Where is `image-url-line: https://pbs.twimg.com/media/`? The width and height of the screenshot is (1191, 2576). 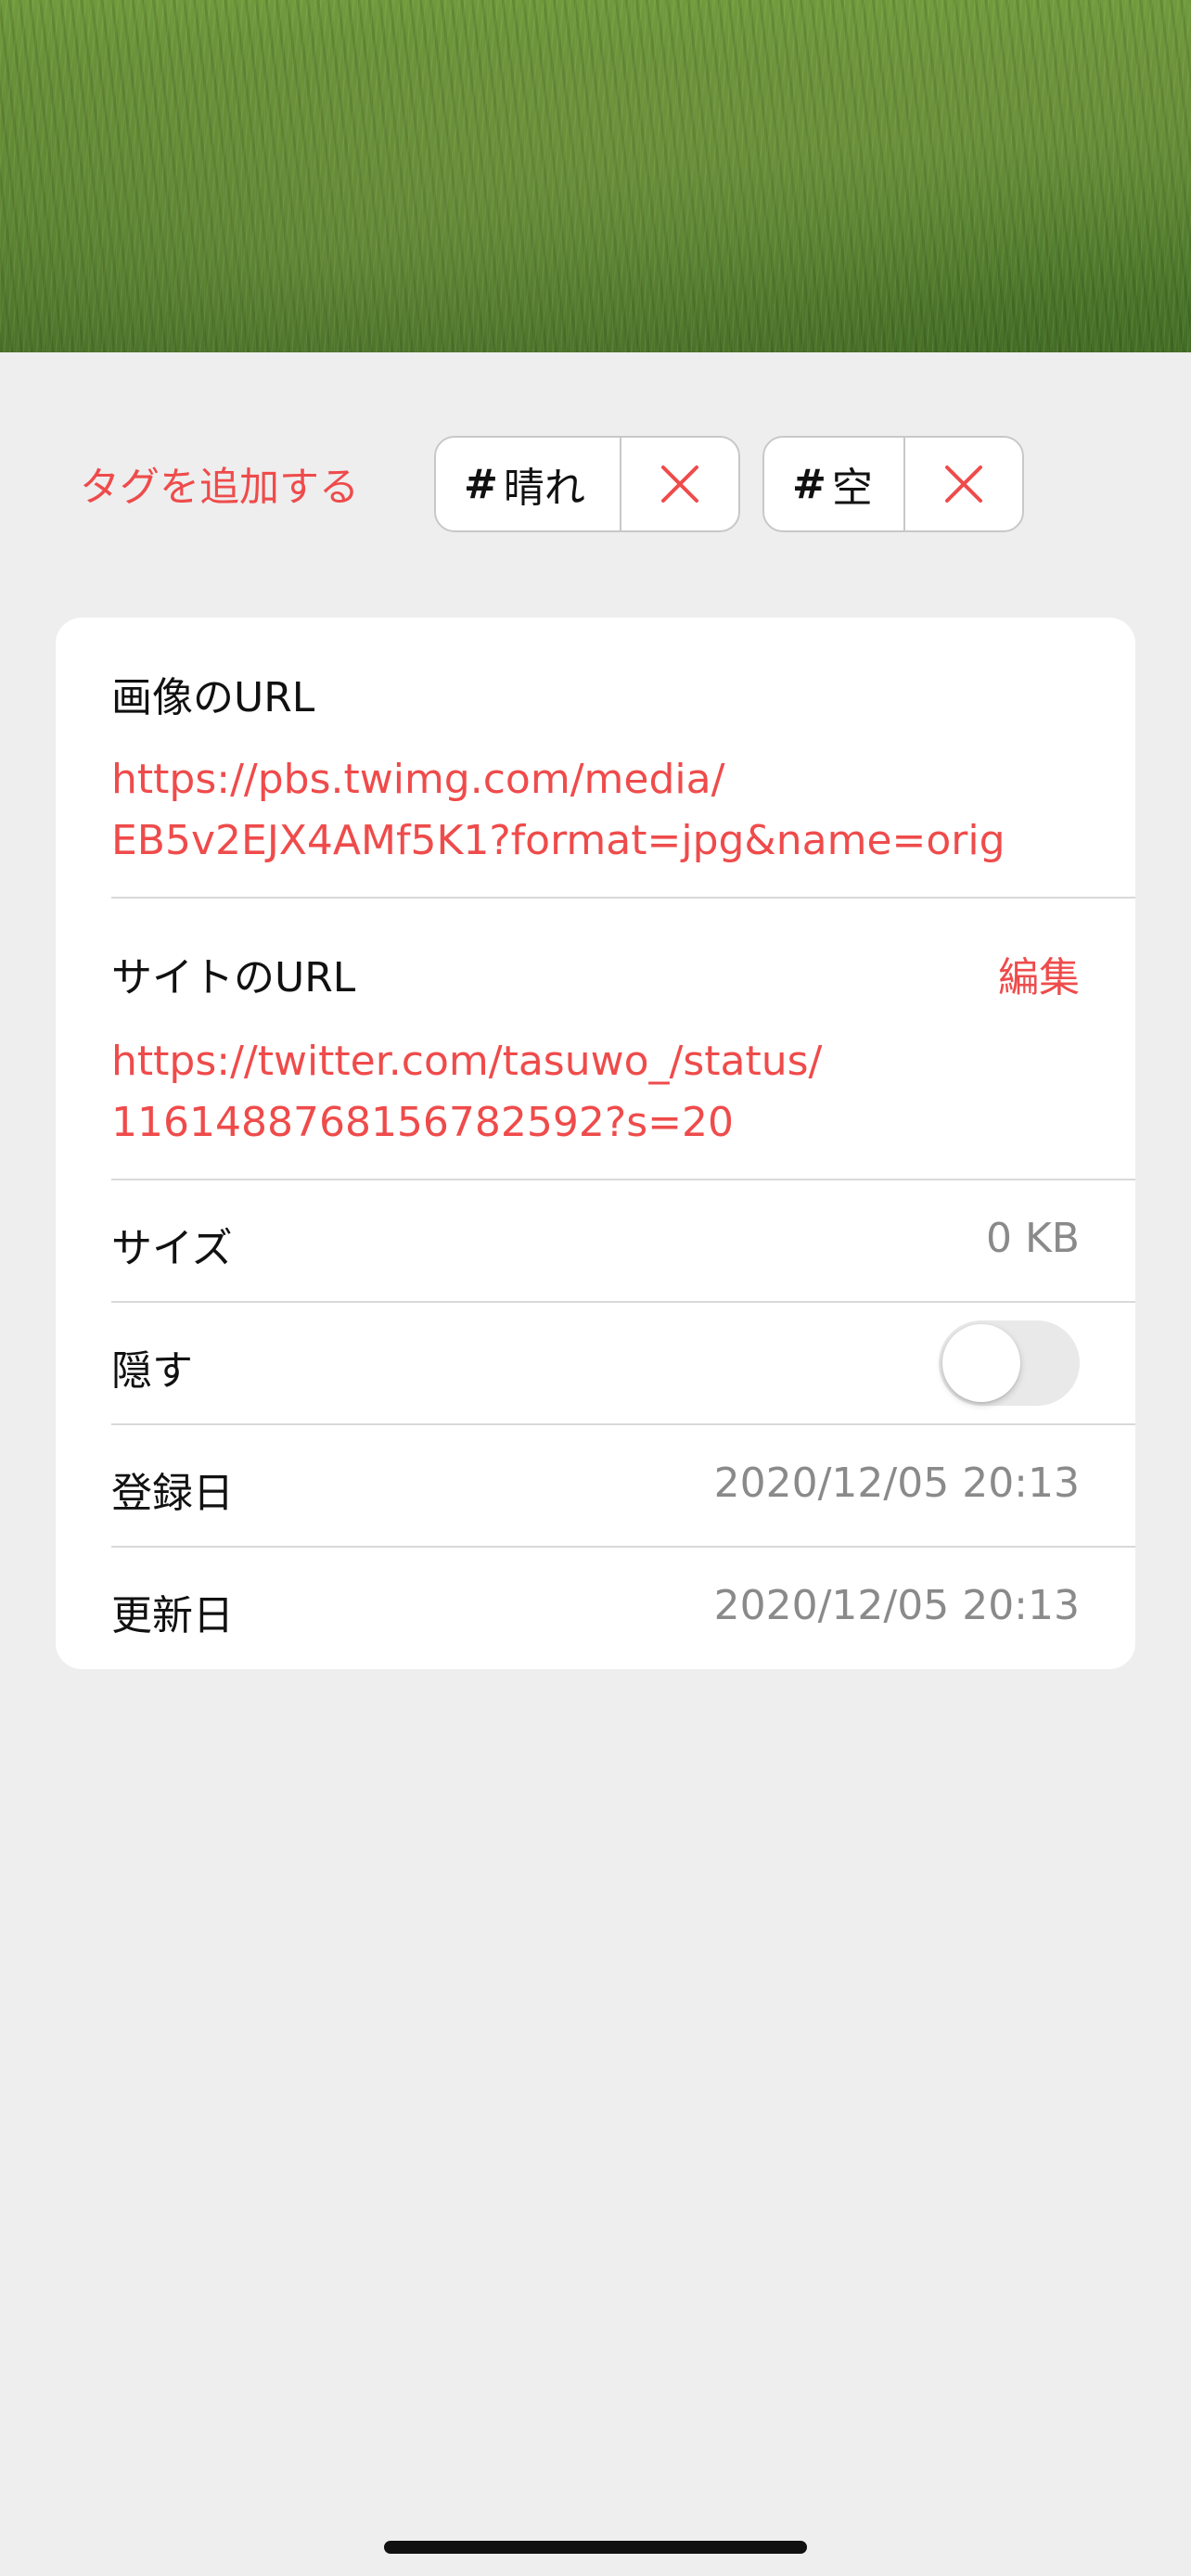 image-url-line: https://pbs.twimg.com/media/ is located at coordinates (418, 779).